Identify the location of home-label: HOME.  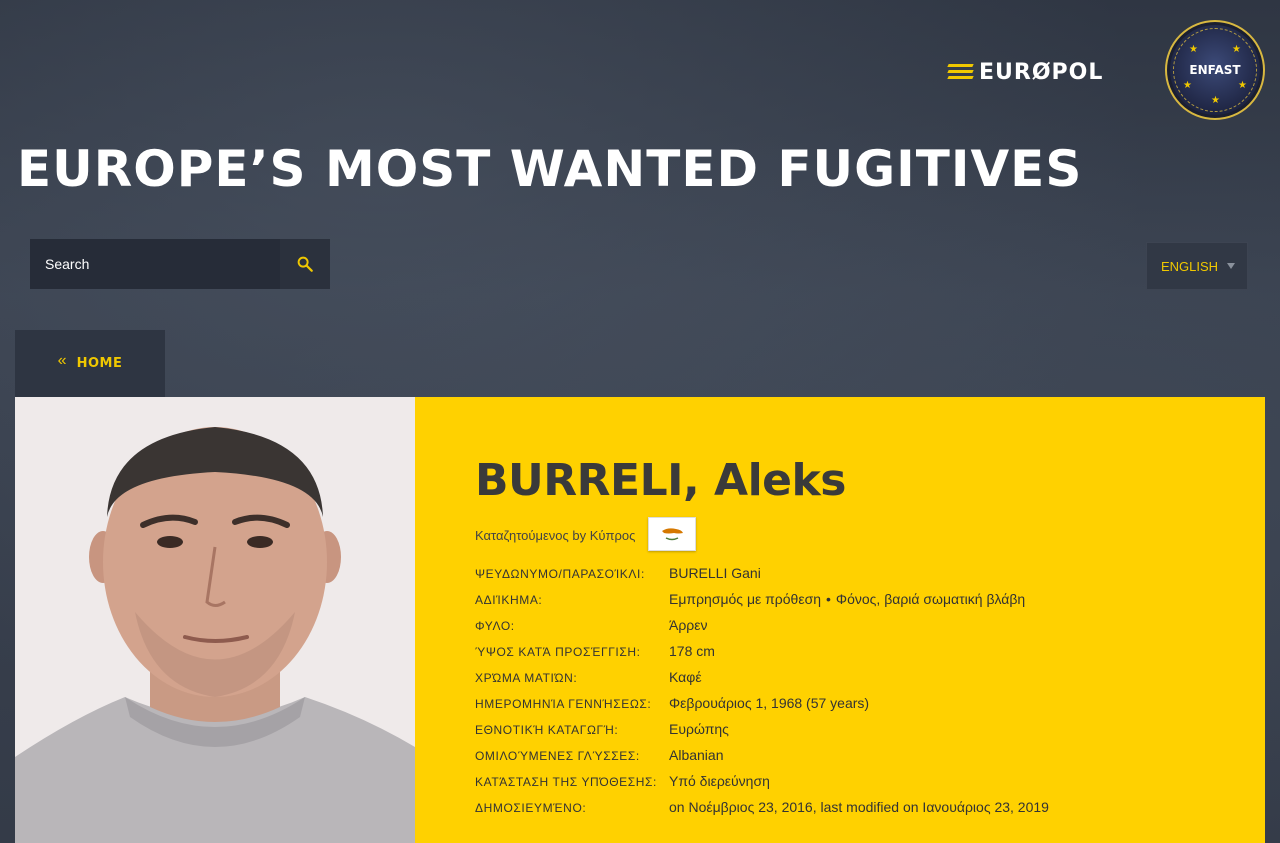
(99, 363).